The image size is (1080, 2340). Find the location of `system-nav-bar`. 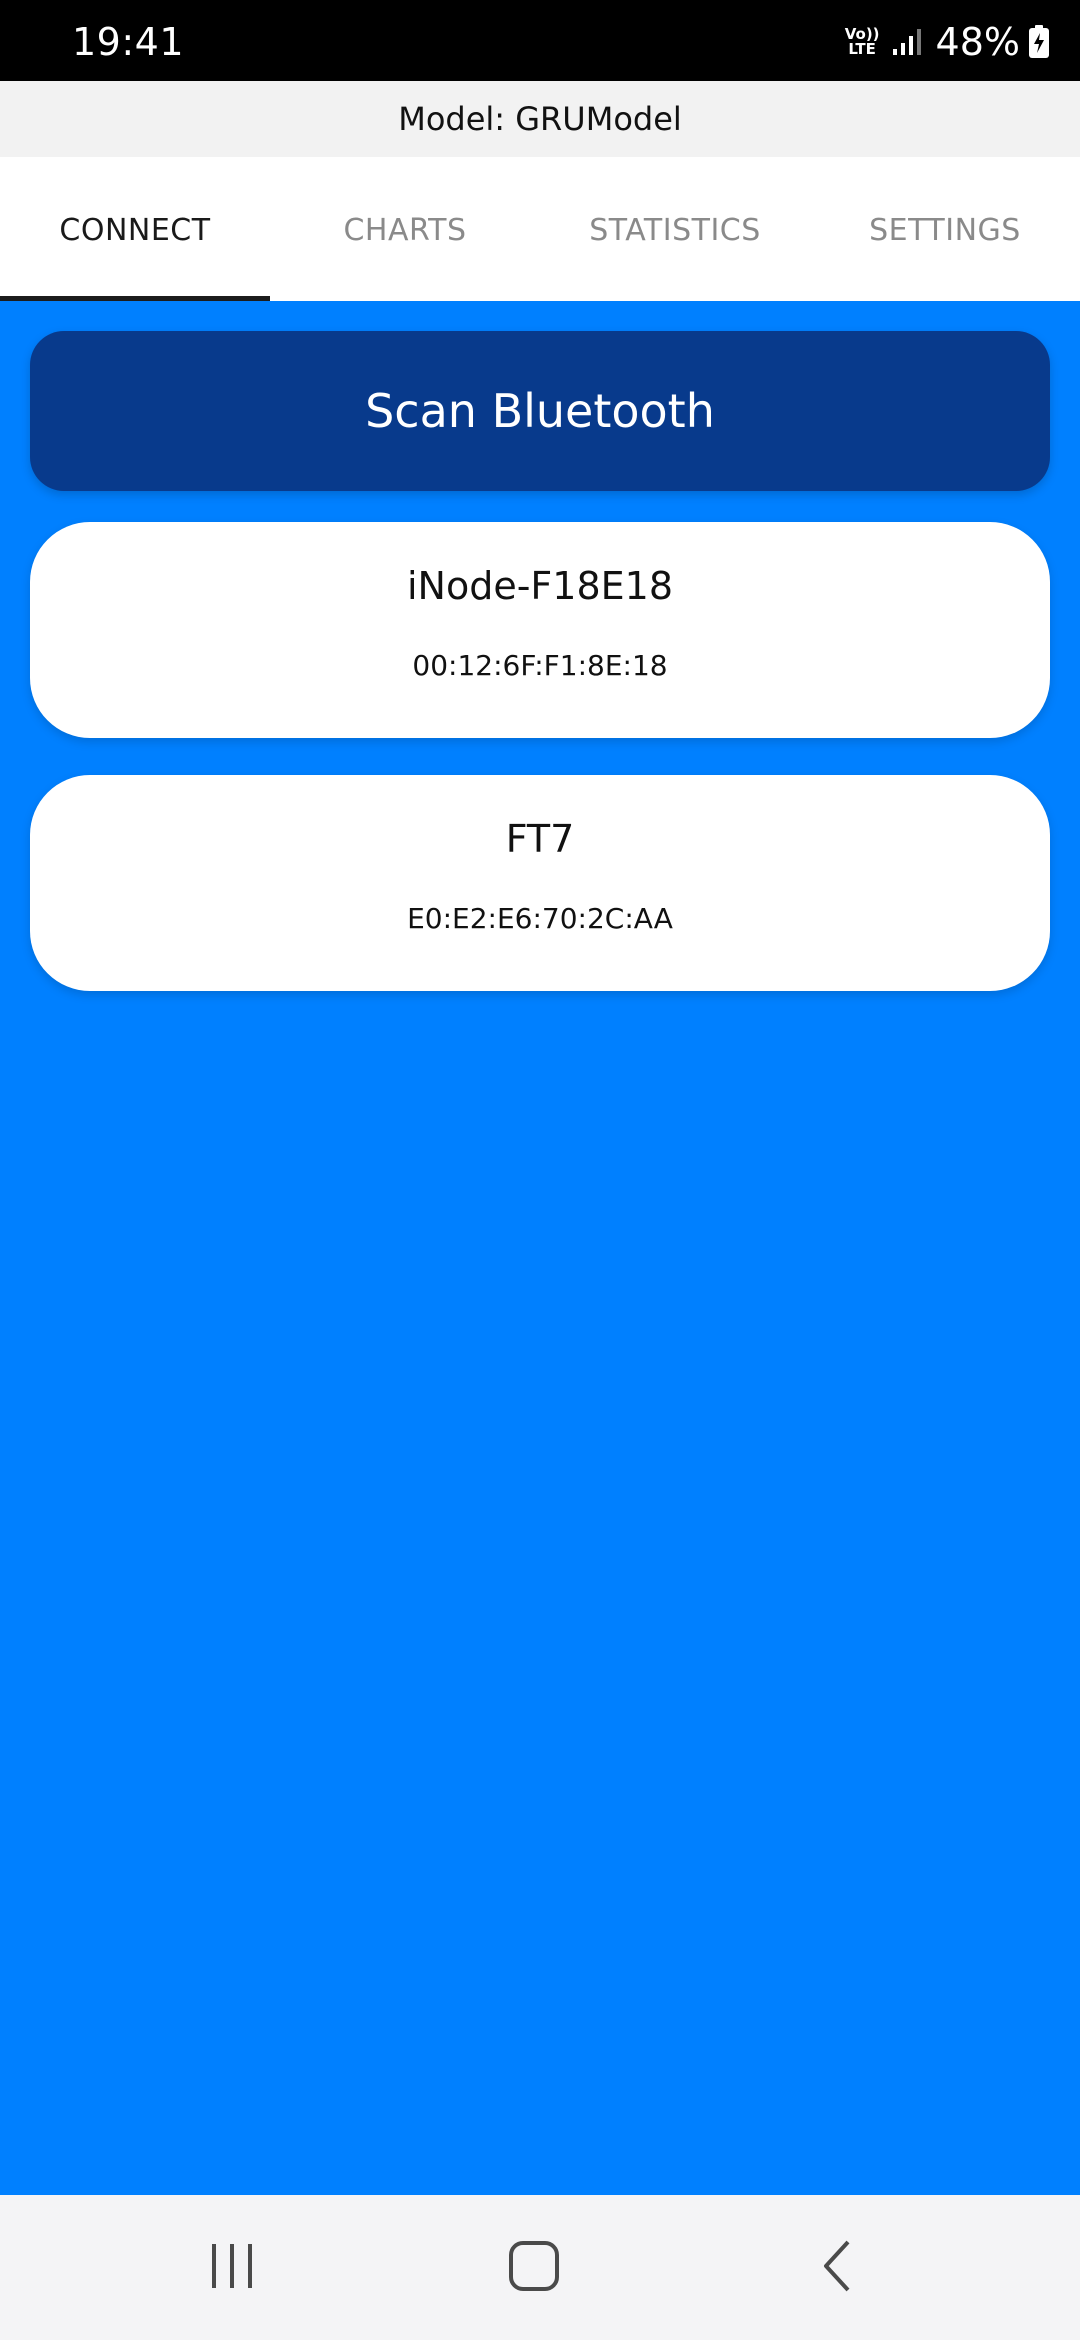

system-nav-bar is located at coordinates (540, 2267).